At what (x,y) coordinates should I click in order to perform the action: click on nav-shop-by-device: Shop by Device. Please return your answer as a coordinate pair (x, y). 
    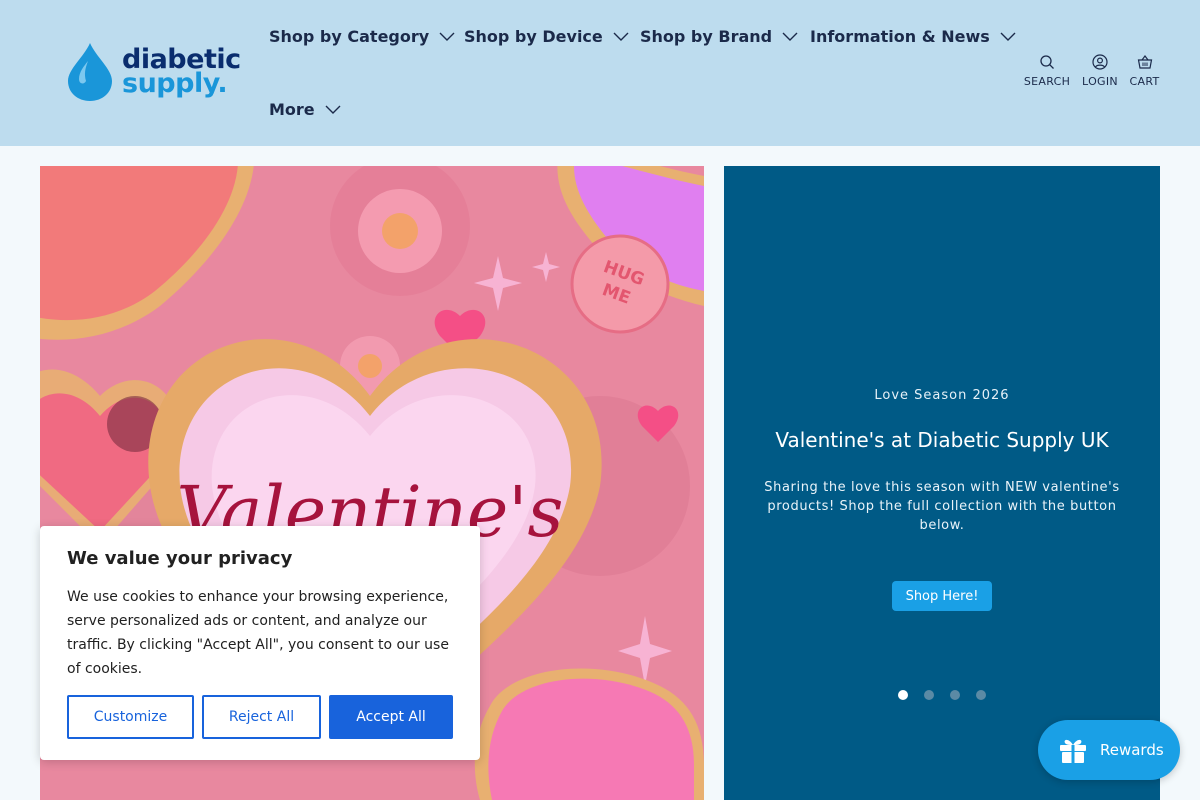
    Looking at the image, I should click on (546, 36).